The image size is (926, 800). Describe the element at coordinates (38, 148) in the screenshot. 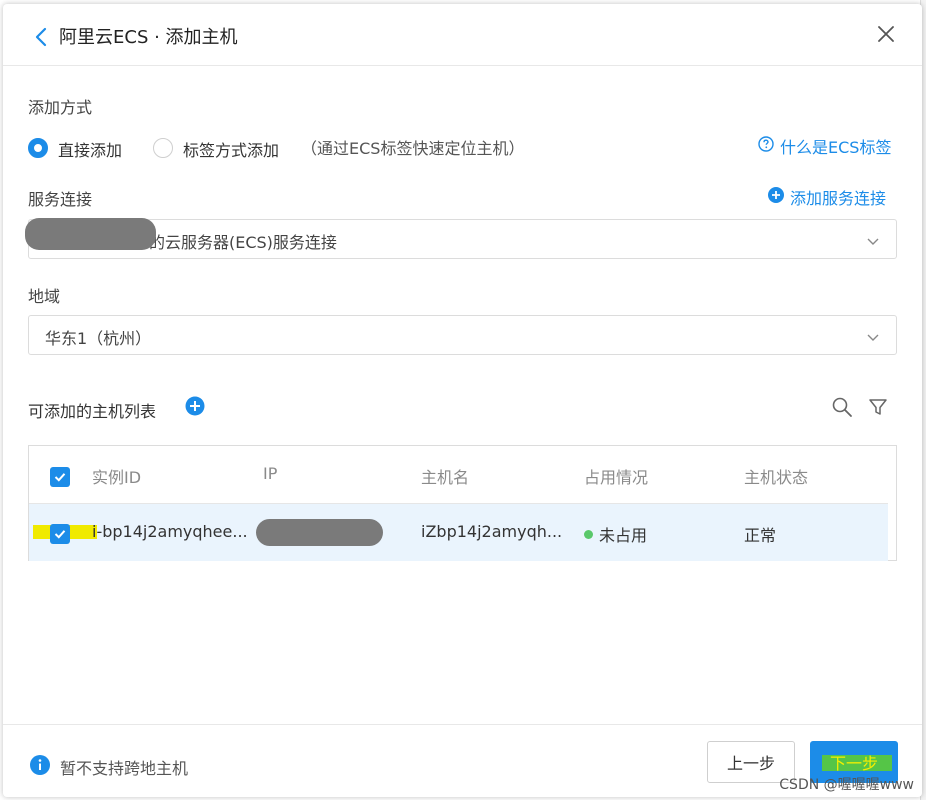

I see `radio-direct-add` at that location.